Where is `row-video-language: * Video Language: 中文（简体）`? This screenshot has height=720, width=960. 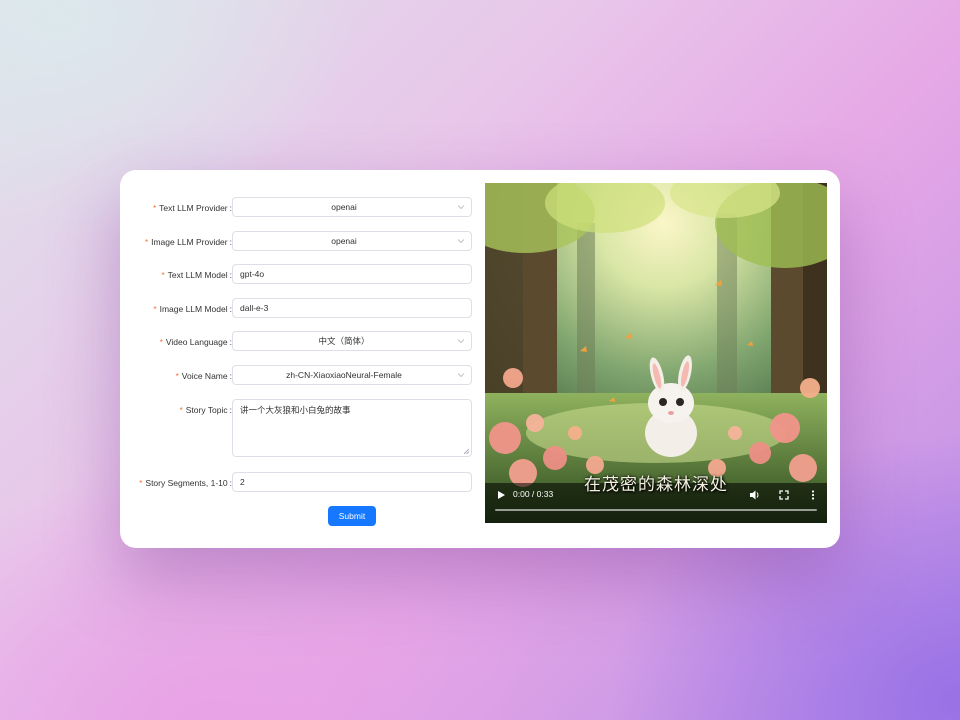 row-video-language: * Video Language: 中文（简体） is located at coordinates (300, 342).